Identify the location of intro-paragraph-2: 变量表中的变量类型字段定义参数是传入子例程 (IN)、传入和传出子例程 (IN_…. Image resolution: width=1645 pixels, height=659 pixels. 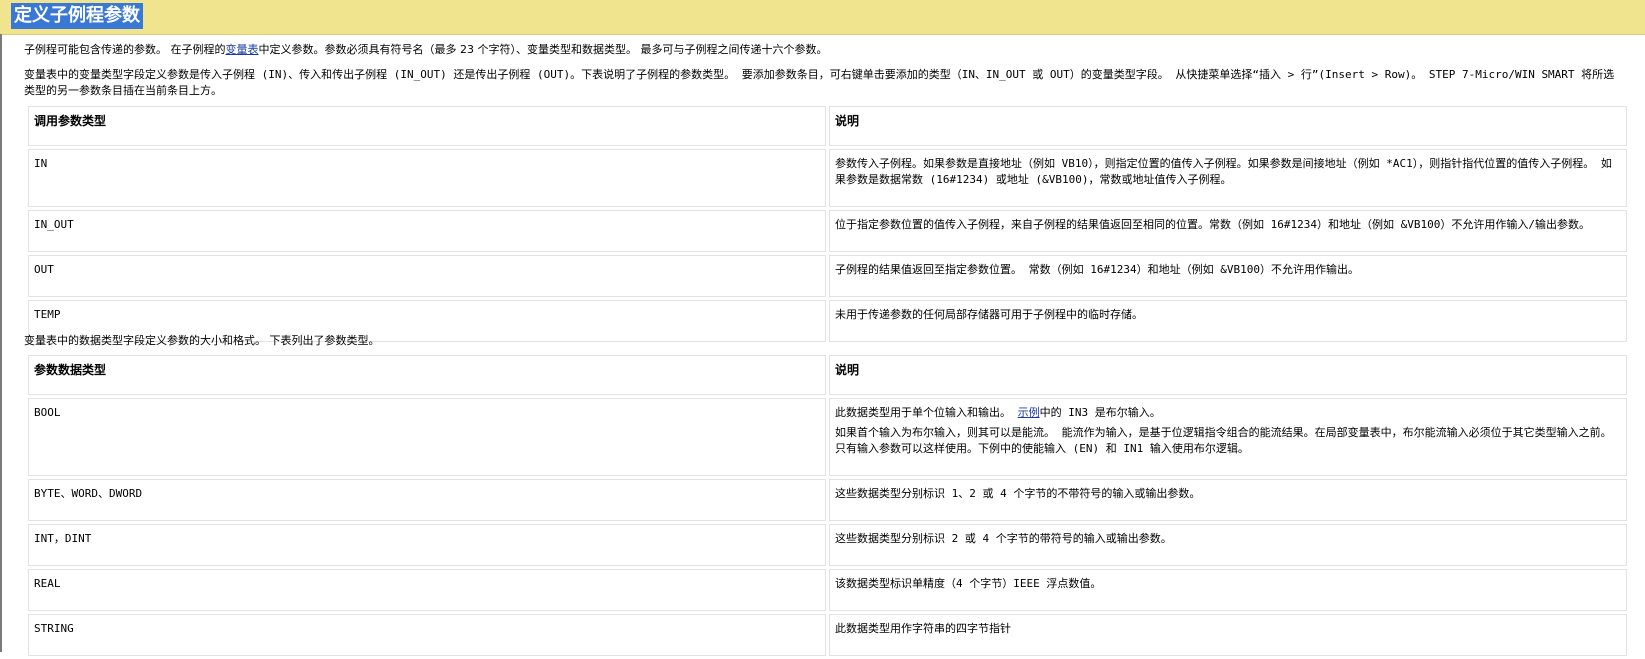
(819, 82).